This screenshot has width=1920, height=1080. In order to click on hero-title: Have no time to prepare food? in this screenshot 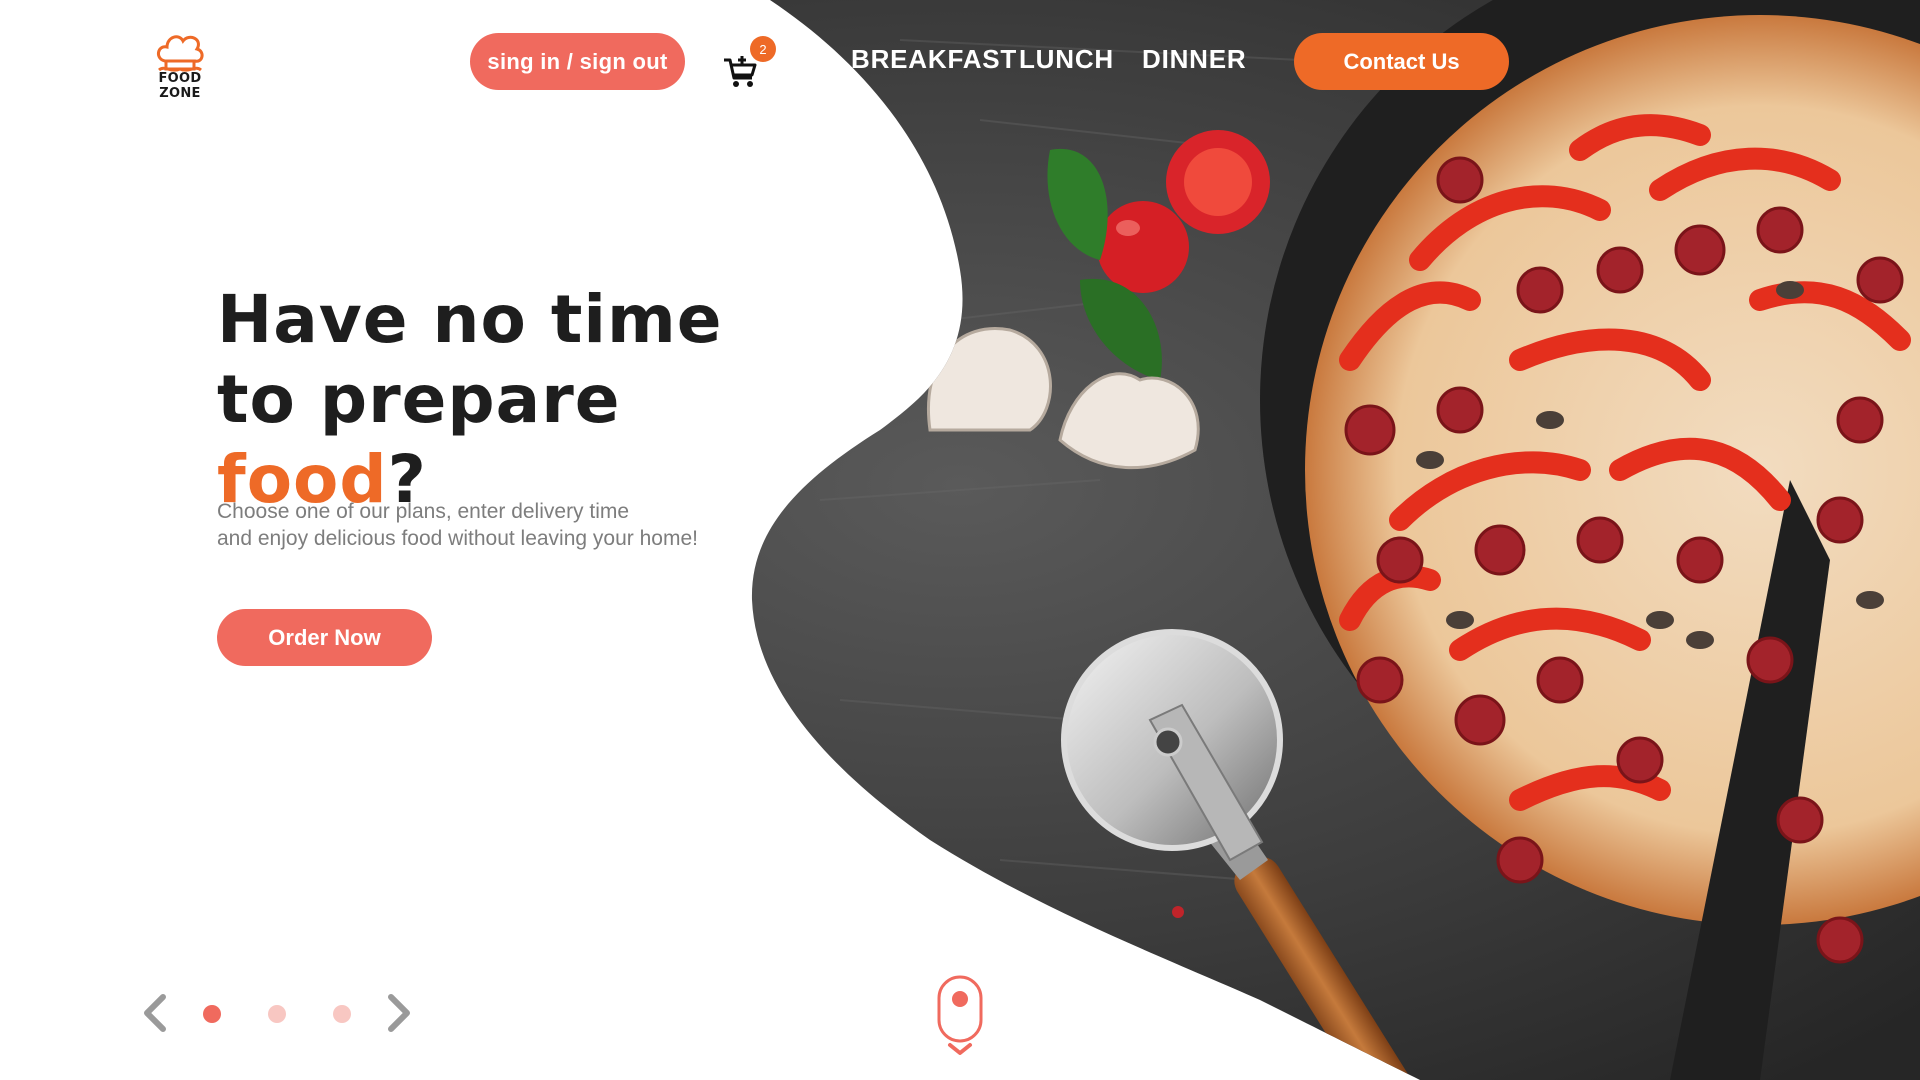, I will do `click(527, 400)`.